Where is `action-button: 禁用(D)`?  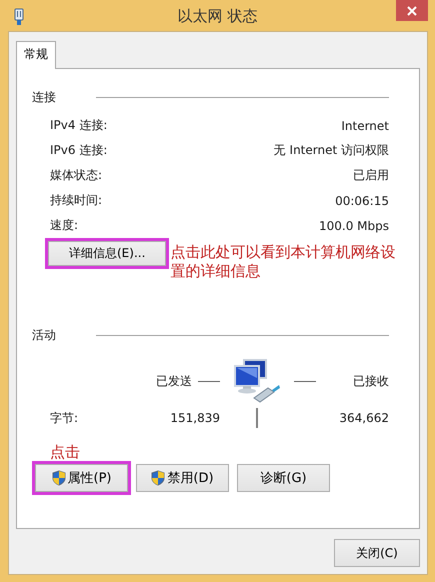
action-button: 禁用(D) is located at coordinates (182, 478).